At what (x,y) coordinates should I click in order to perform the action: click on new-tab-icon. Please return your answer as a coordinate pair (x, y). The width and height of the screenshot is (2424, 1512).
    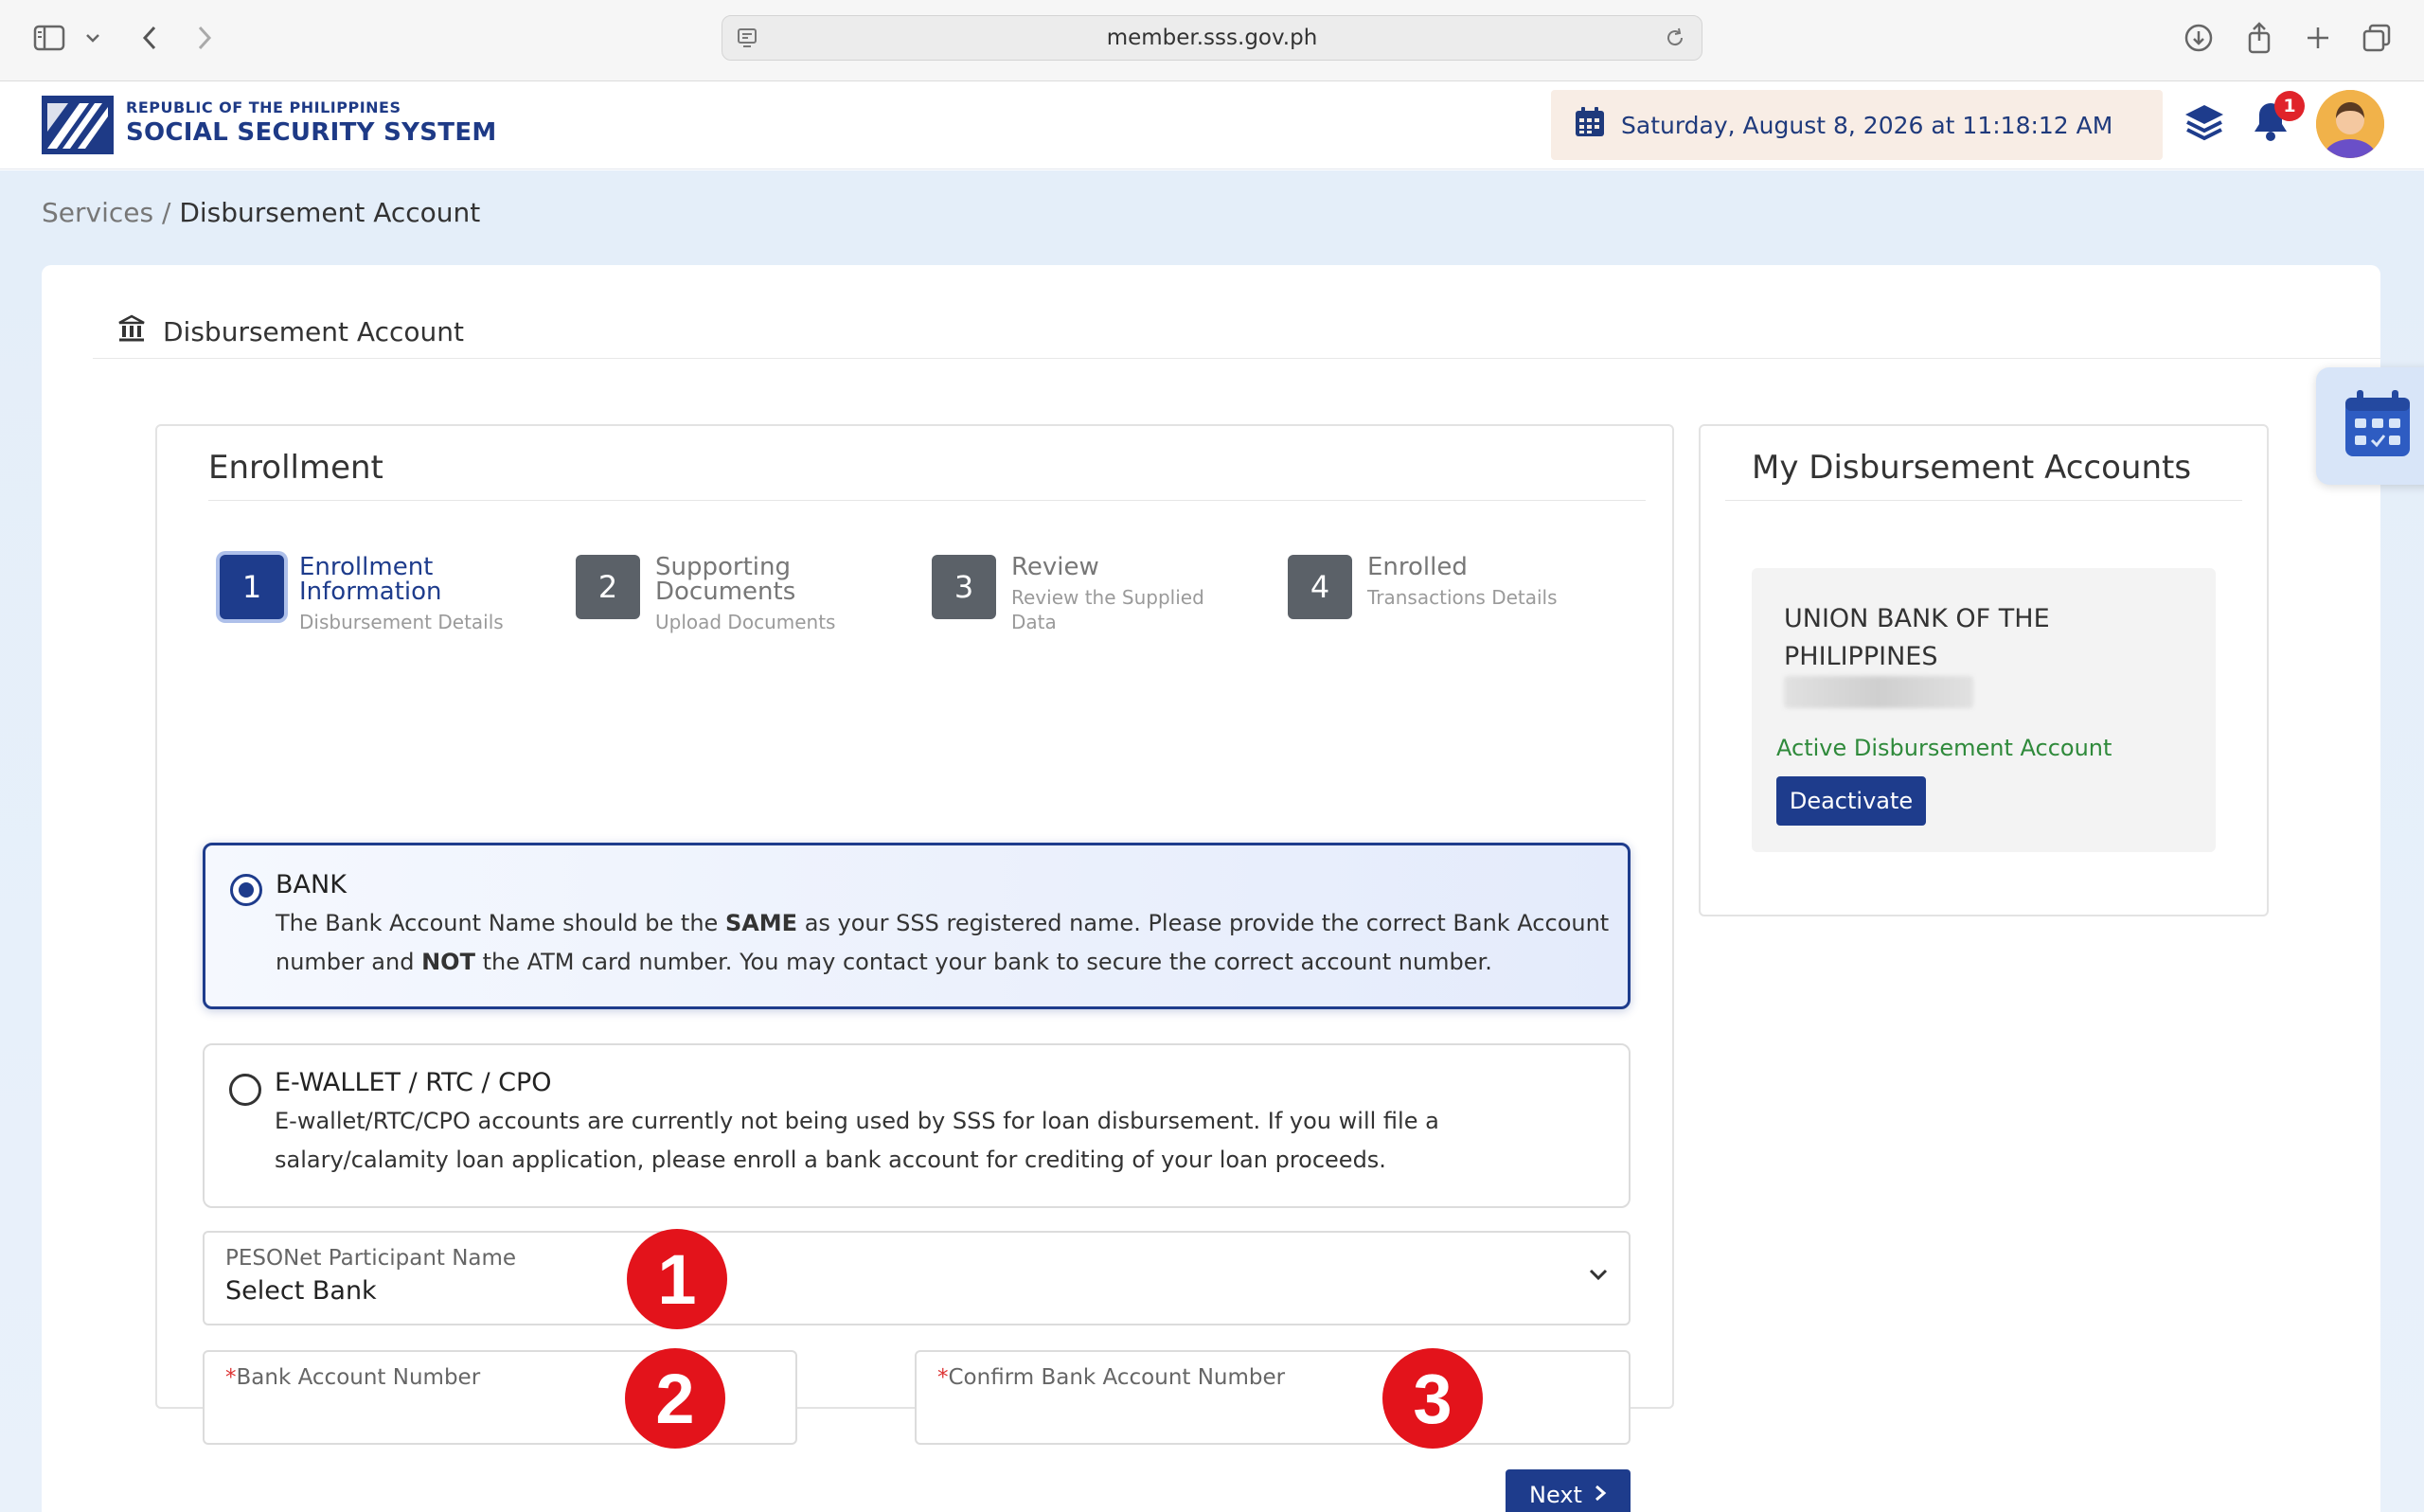
    Looking at the image, I should click on (2318, 38).